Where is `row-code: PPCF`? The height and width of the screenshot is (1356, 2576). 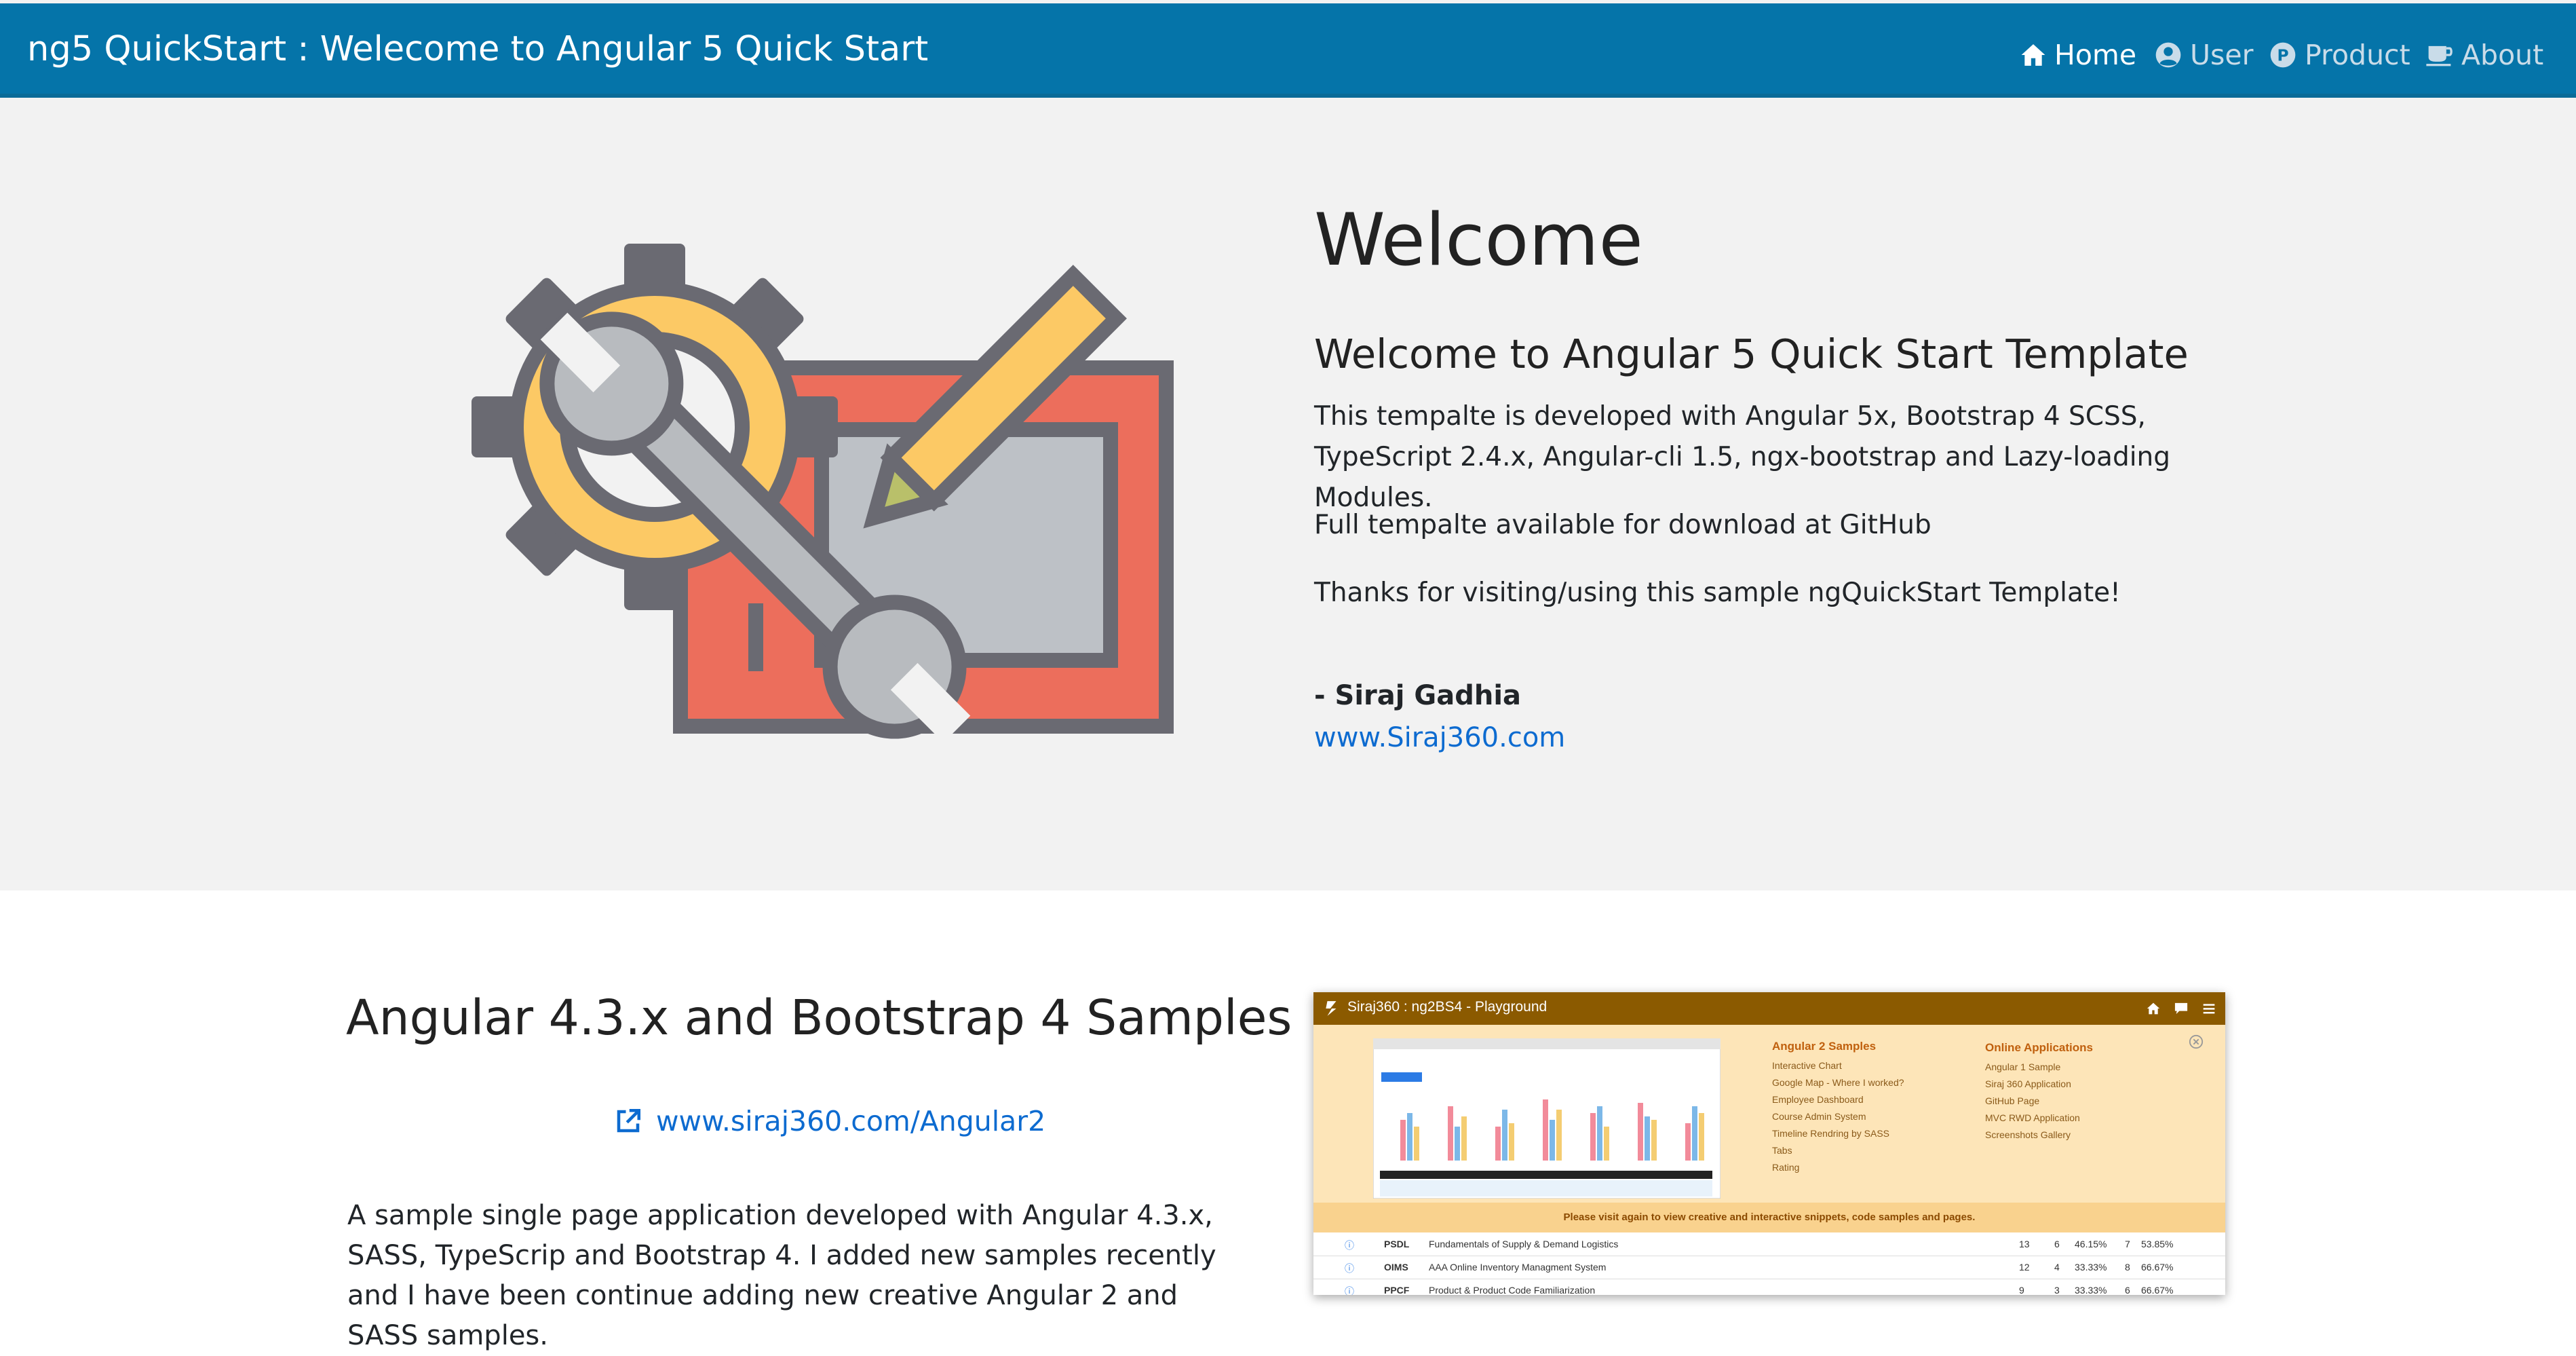
row-code: PPCF is located at coordinates (1397, 1290).